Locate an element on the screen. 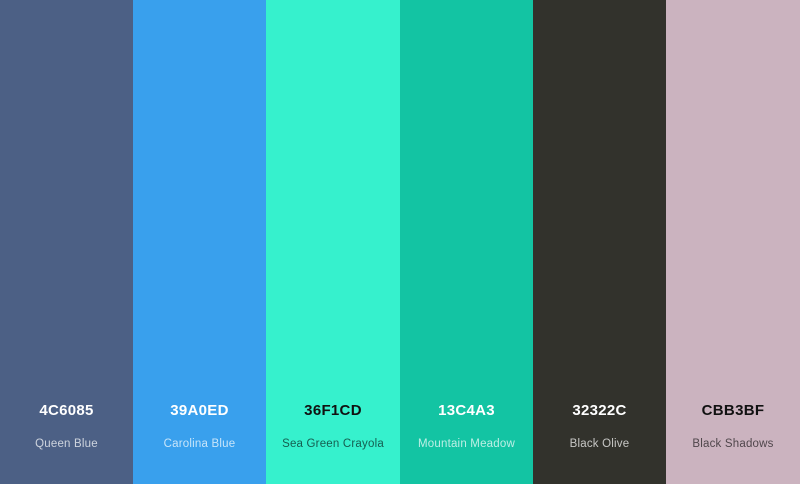 The width and height of the screenshot is (800, 484). swatch-hex: 32322C is located at coordinates (599, 410).